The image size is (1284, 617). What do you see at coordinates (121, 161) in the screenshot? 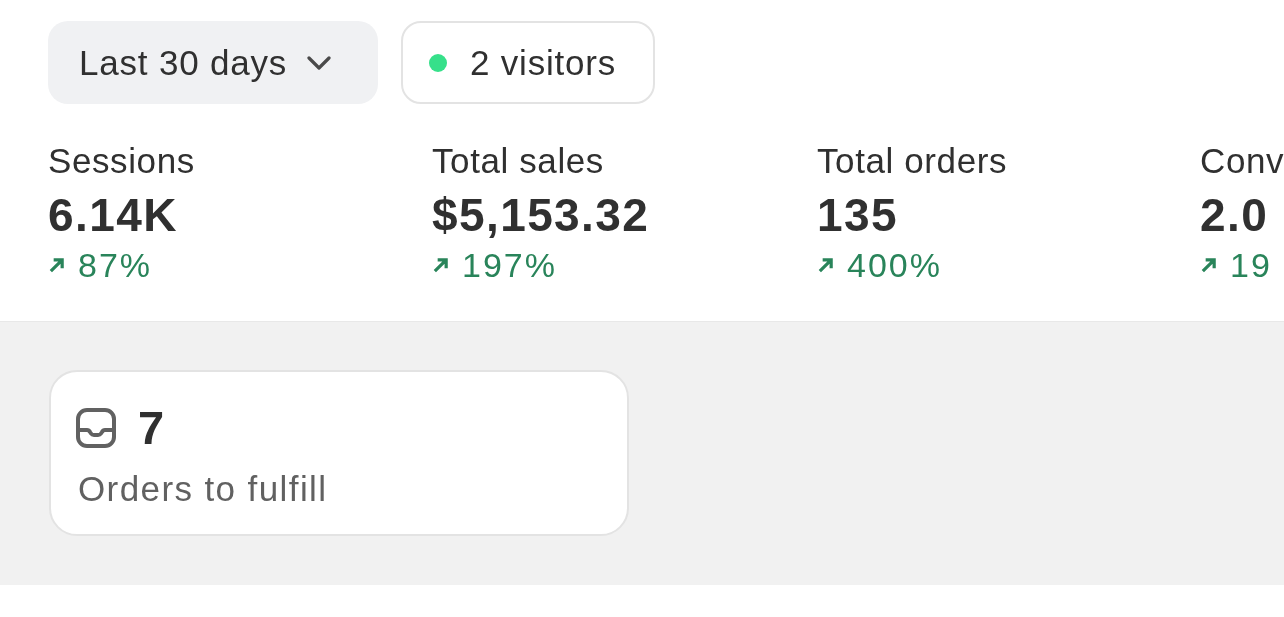
I see `metric-label: Sessions` at bounding box center [121, 161].